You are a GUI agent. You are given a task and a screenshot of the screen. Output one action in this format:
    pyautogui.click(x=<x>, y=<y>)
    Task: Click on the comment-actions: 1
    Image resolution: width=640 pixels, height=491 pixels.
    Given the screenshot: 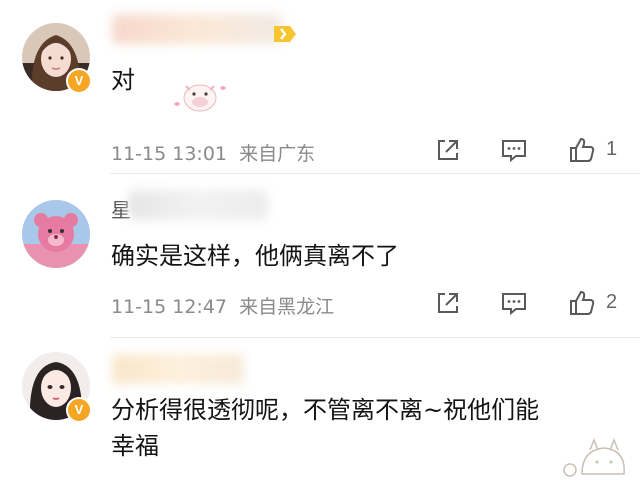 What is the action you would take?
    pyautogui.click(x=530, y=153)
    